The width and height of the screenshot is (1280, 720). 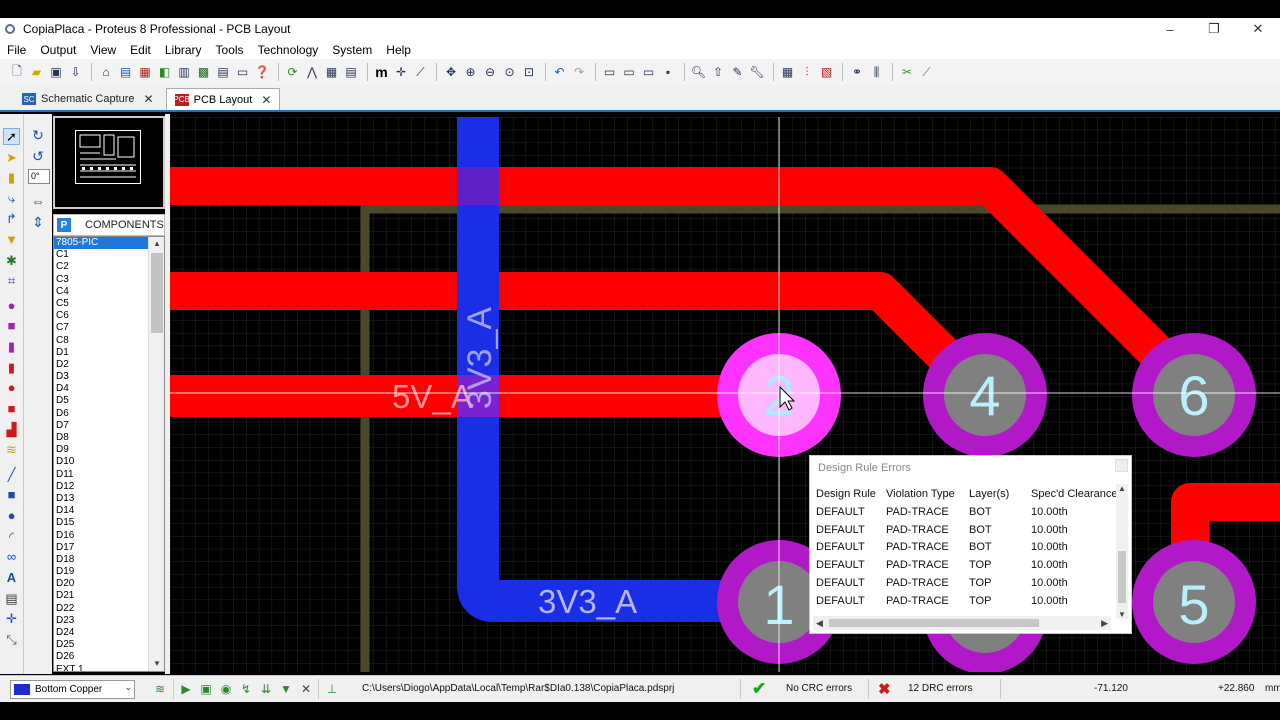 I want to click on list-item: D15, so click(x=102, y=523).